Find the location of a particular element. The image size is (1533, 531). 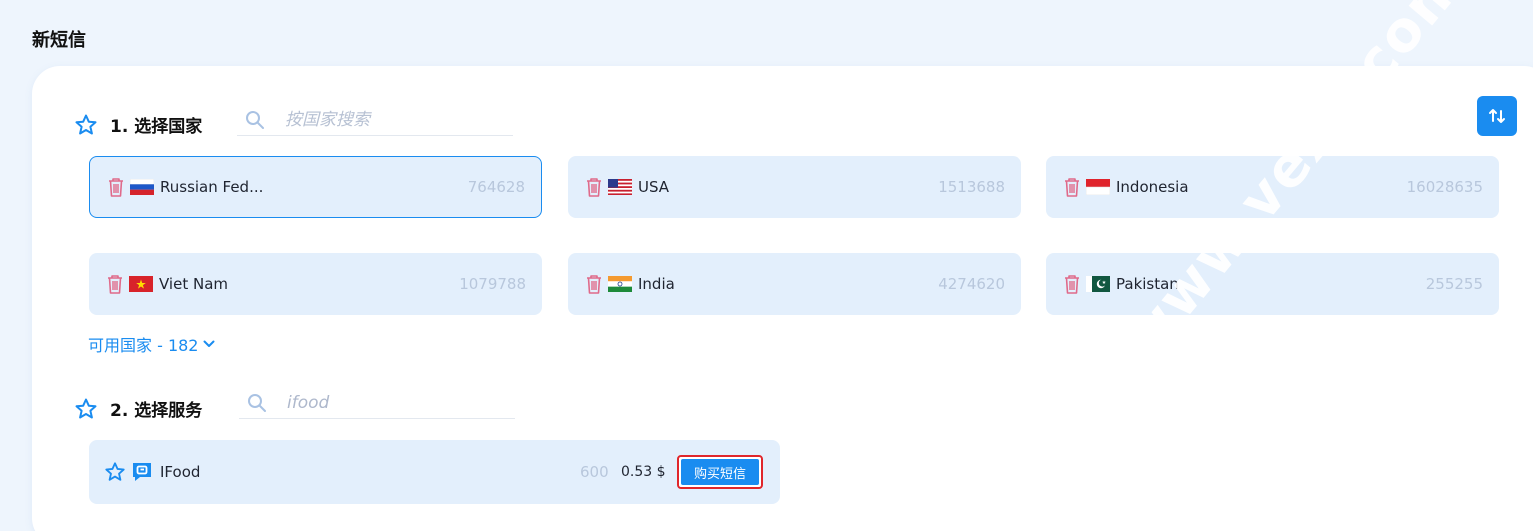

sort-arrows-icon is located at coordinates (1497, 116).